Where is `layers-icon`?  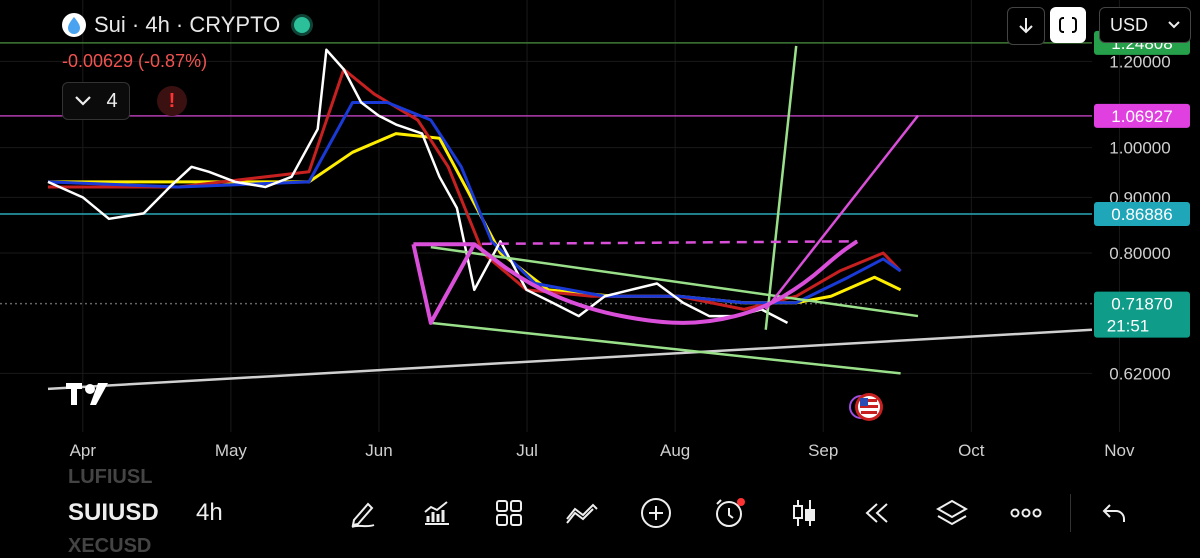
layers-icon is located at coordinates (952, 512).